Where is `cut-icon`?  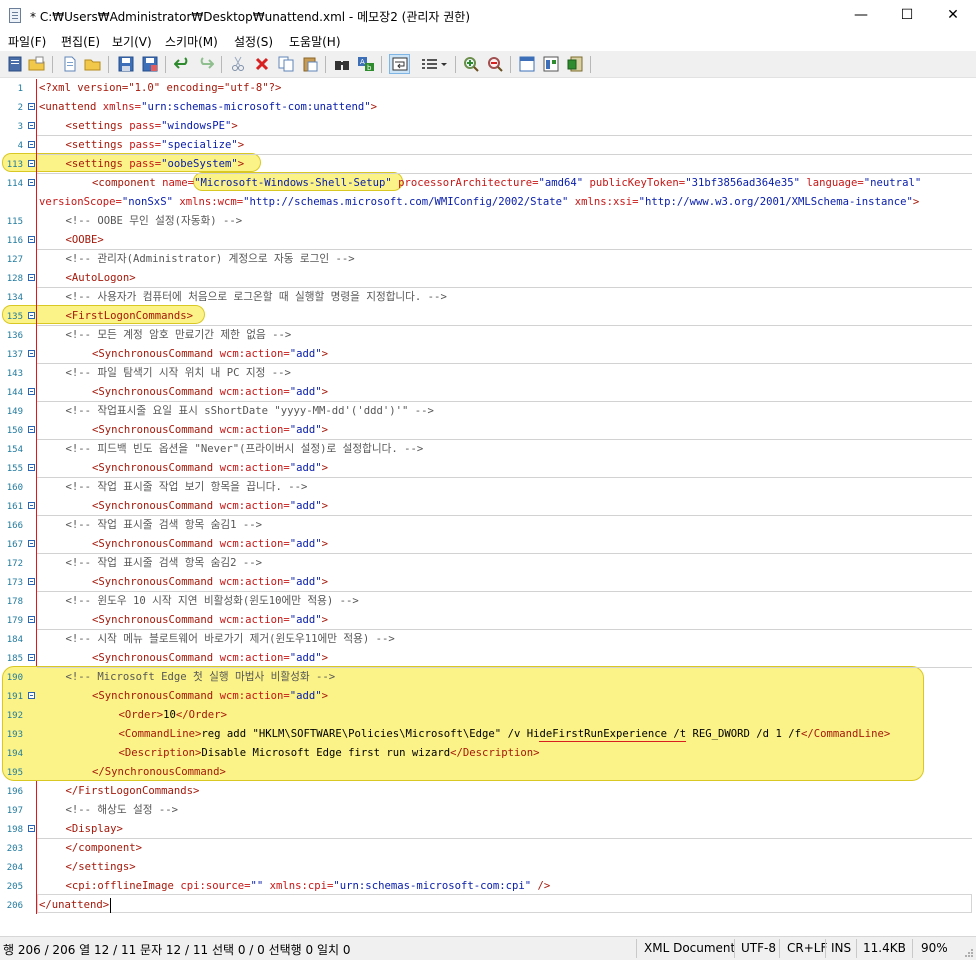
cut-icon is located at coordinates (238, 64).